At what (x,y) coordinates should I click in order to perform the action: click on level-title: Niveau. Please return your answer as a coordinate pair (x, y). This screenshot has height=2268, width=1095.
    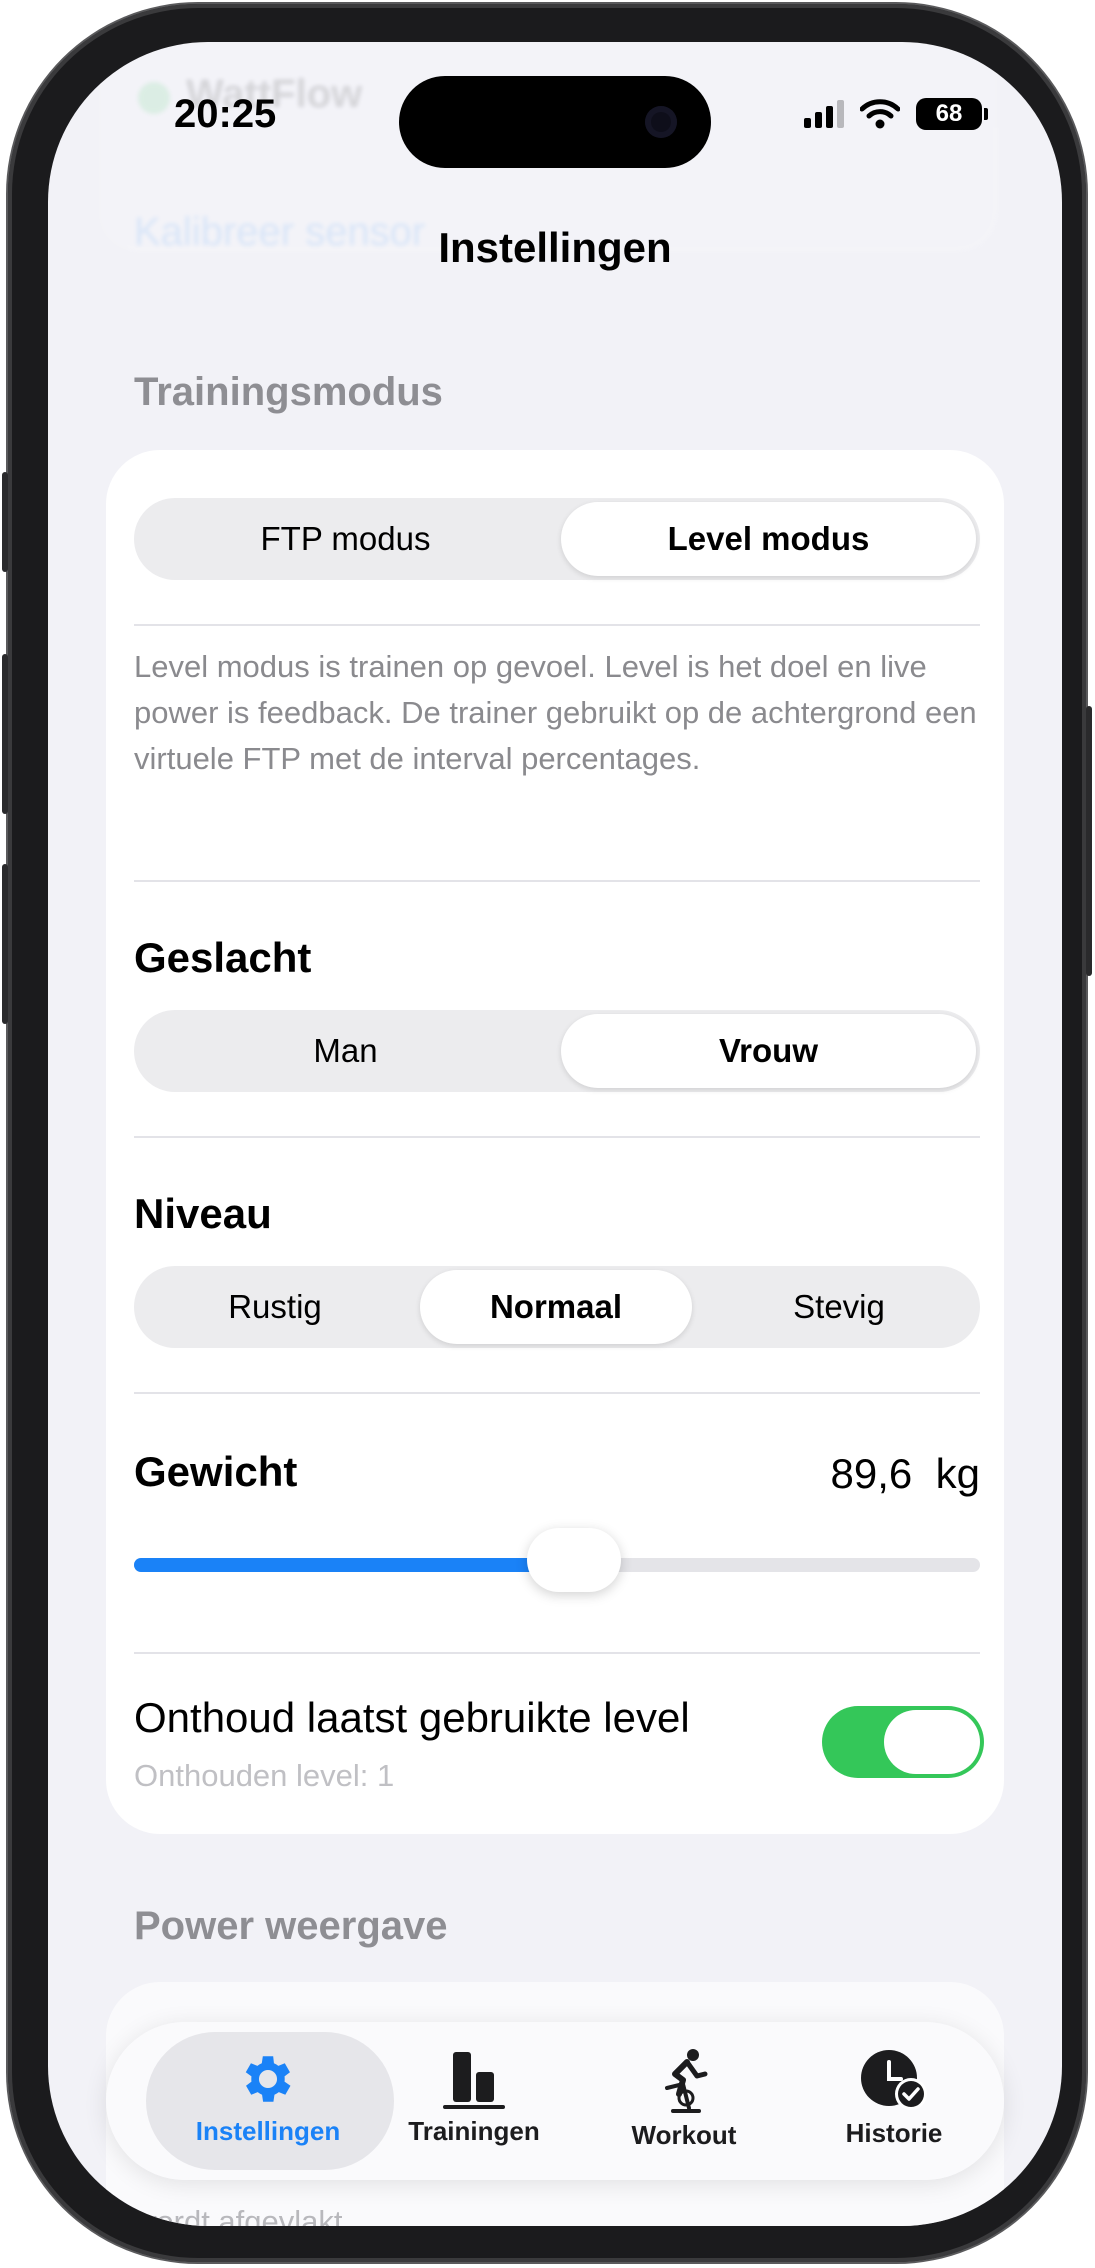
    Looking at the image, I should click on (203, 1213).